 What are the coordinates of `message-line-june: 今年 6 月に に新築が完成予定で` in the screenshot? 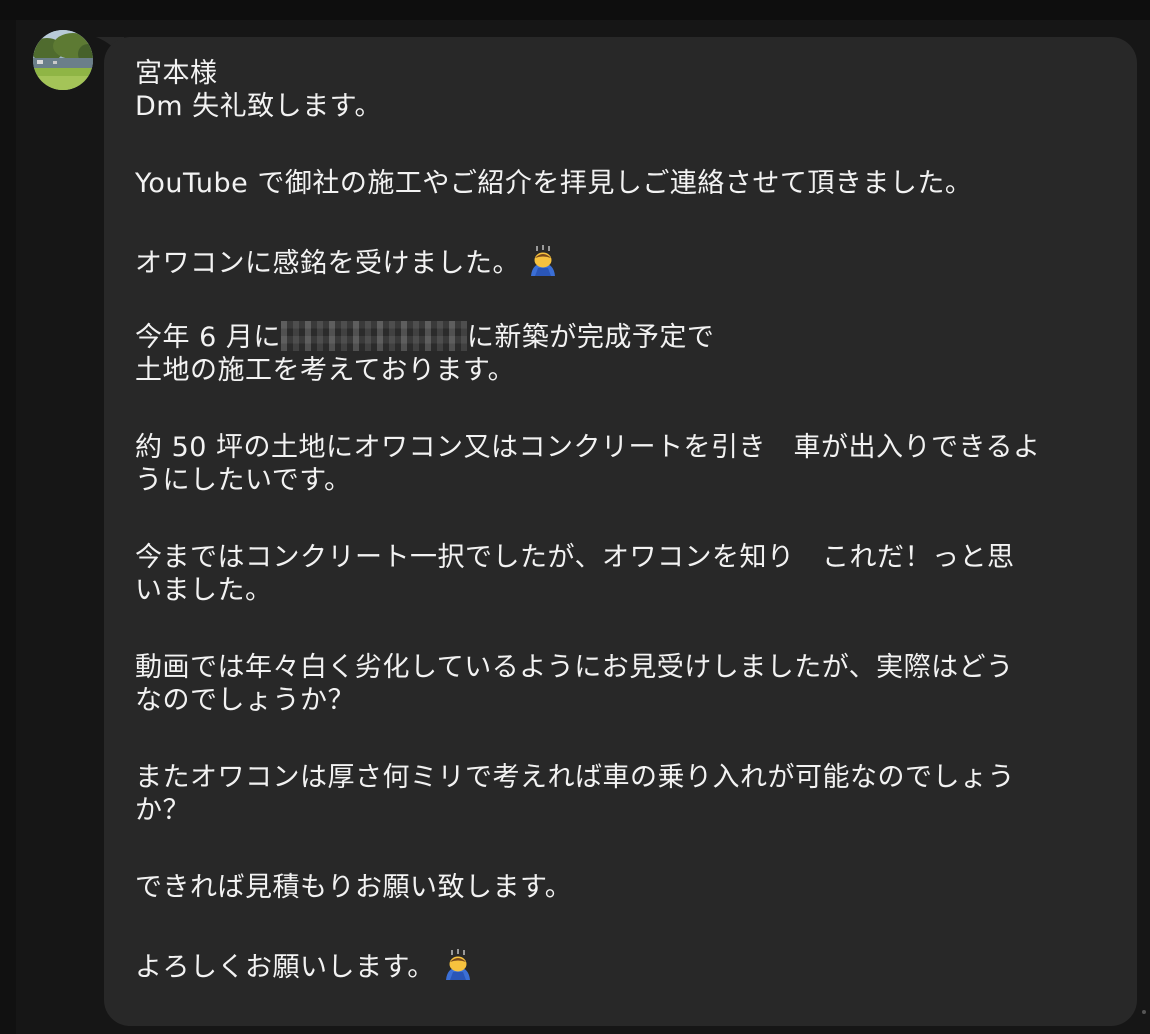 It's located at (626, 337).